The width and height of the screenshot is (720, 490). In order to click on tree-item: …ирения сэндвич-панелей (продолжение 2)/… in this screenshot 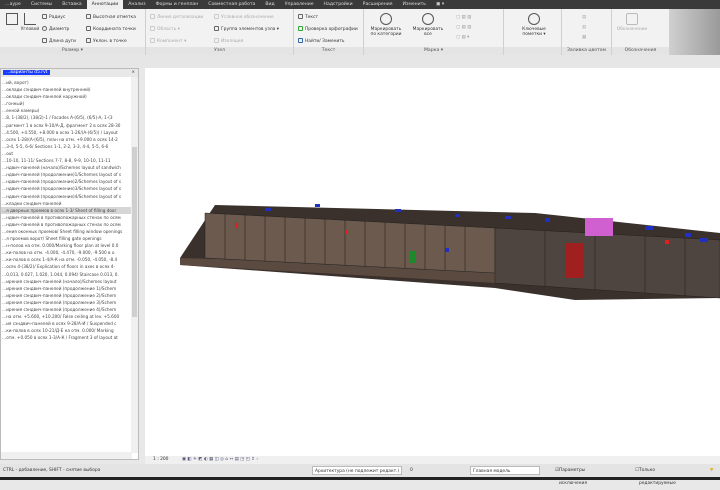, I will do `click(66, 295)`.